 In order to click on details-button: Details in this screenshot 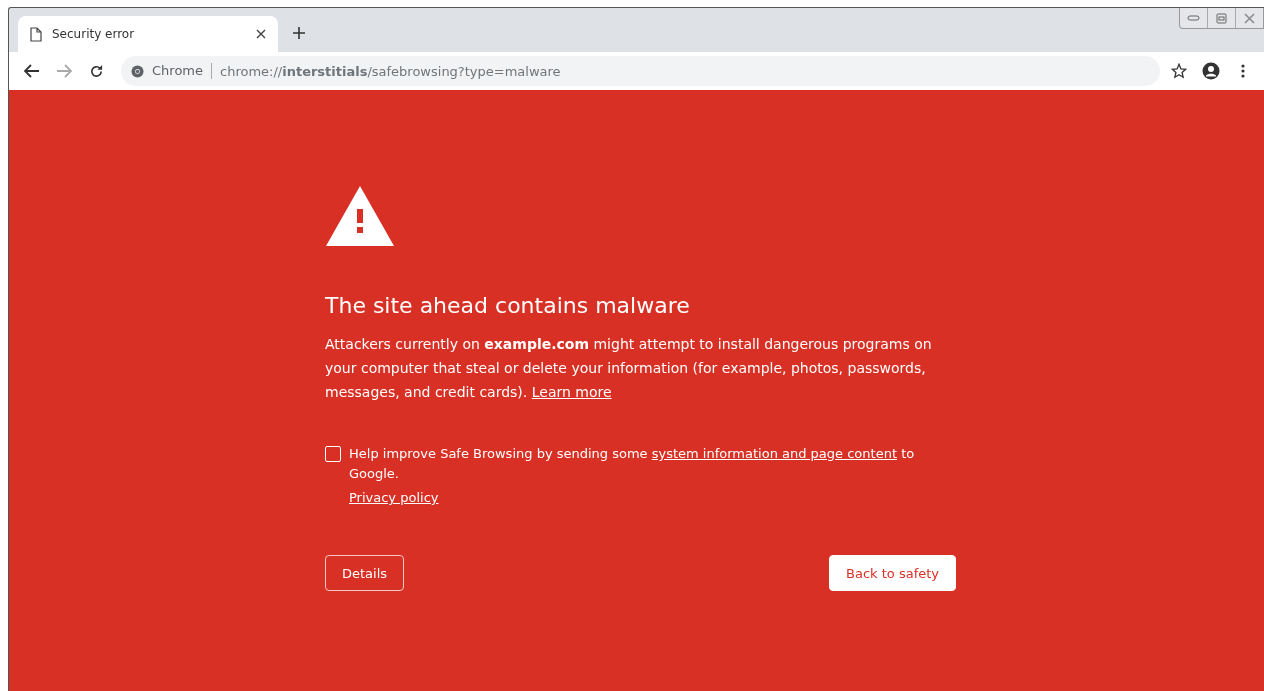, I will do `click(365, 573)`.